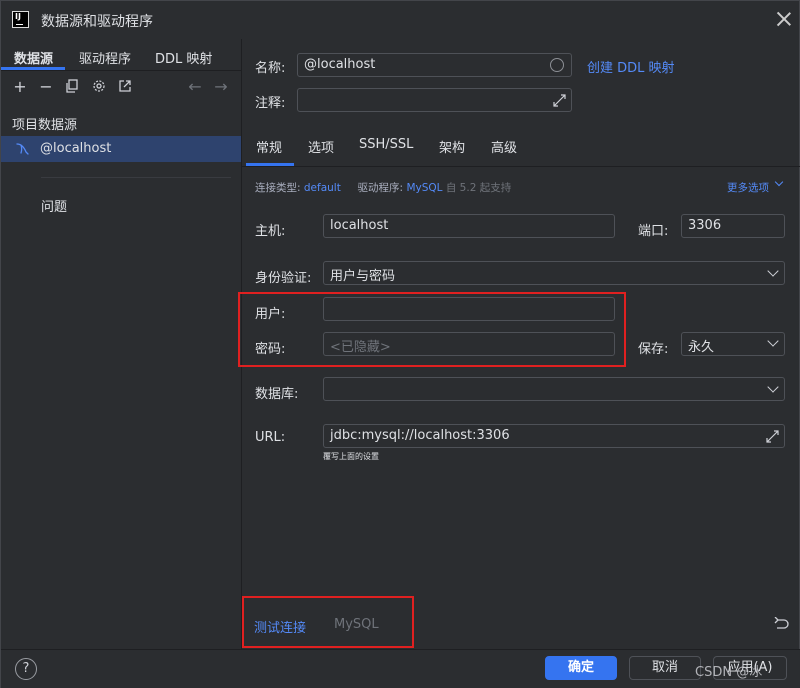 This screenshot has width=800, height=688. I want to click on tab-advanced: 高级, so click(504, 146).